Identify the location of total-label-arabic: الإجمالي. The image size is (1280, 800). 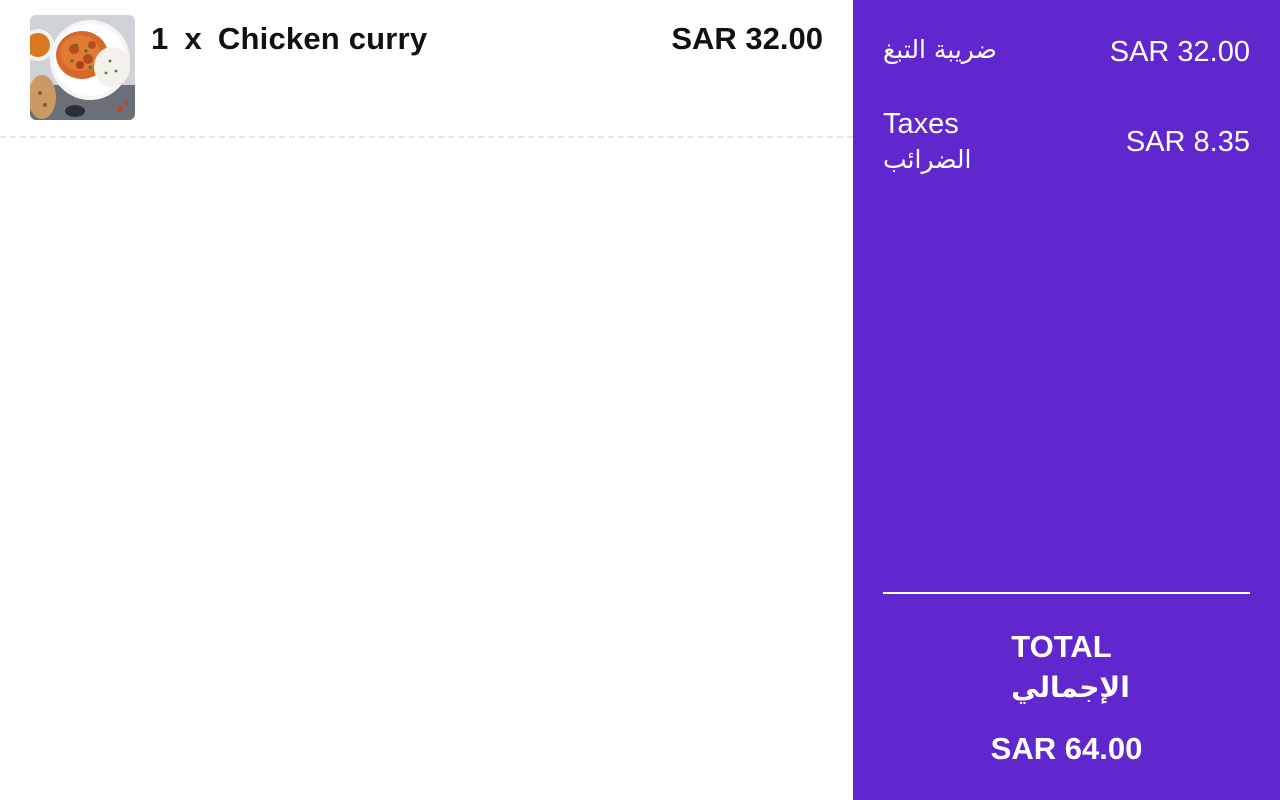
(1070, 687).